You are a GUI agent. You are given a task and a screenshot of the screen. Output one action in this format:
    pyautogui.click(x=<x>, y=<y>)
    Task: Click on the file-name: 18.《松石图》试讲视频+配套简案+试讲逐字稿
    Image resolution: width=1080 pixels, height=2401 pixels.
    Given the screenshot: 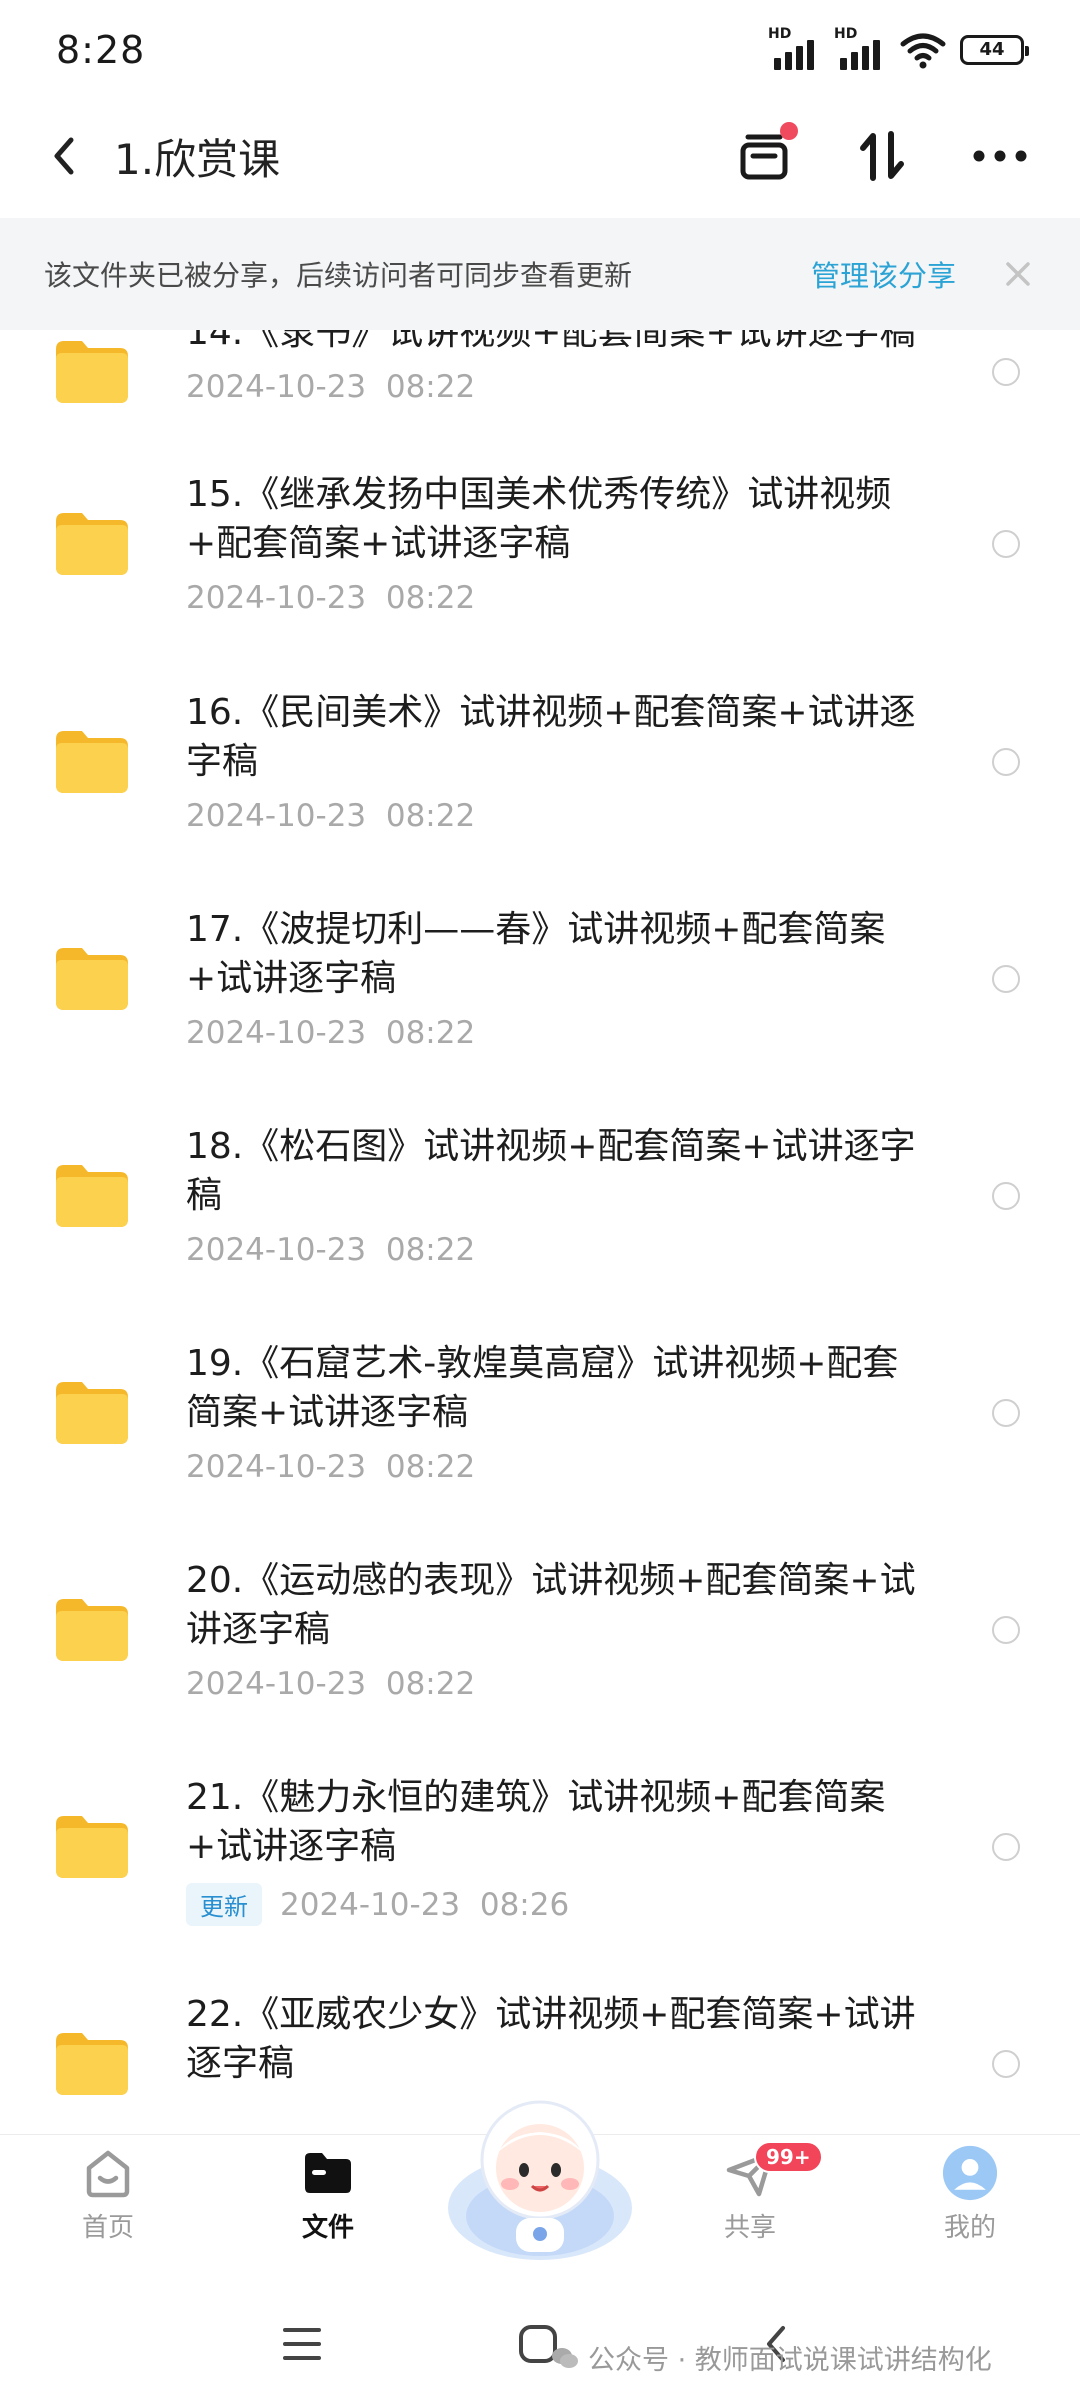 What is the action you would take?
    pyautogui.click(x=556, y=1171)
    